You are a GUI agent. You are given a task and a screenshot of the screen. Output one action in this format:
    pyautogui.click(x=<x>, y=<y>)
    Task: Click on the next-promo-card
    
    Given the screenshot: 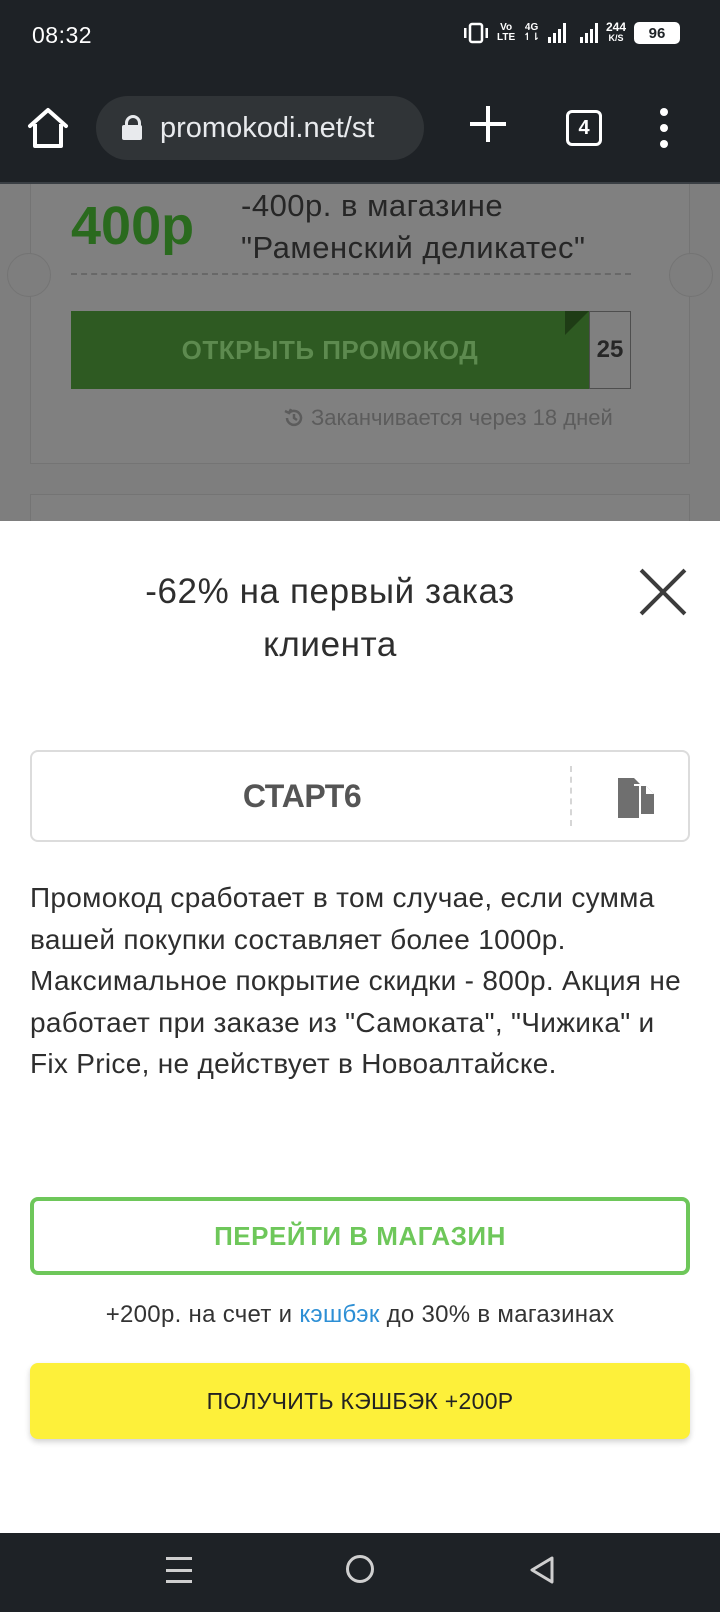 What is the action you would take?
    pyautogui.click(x=360, y=507)
    